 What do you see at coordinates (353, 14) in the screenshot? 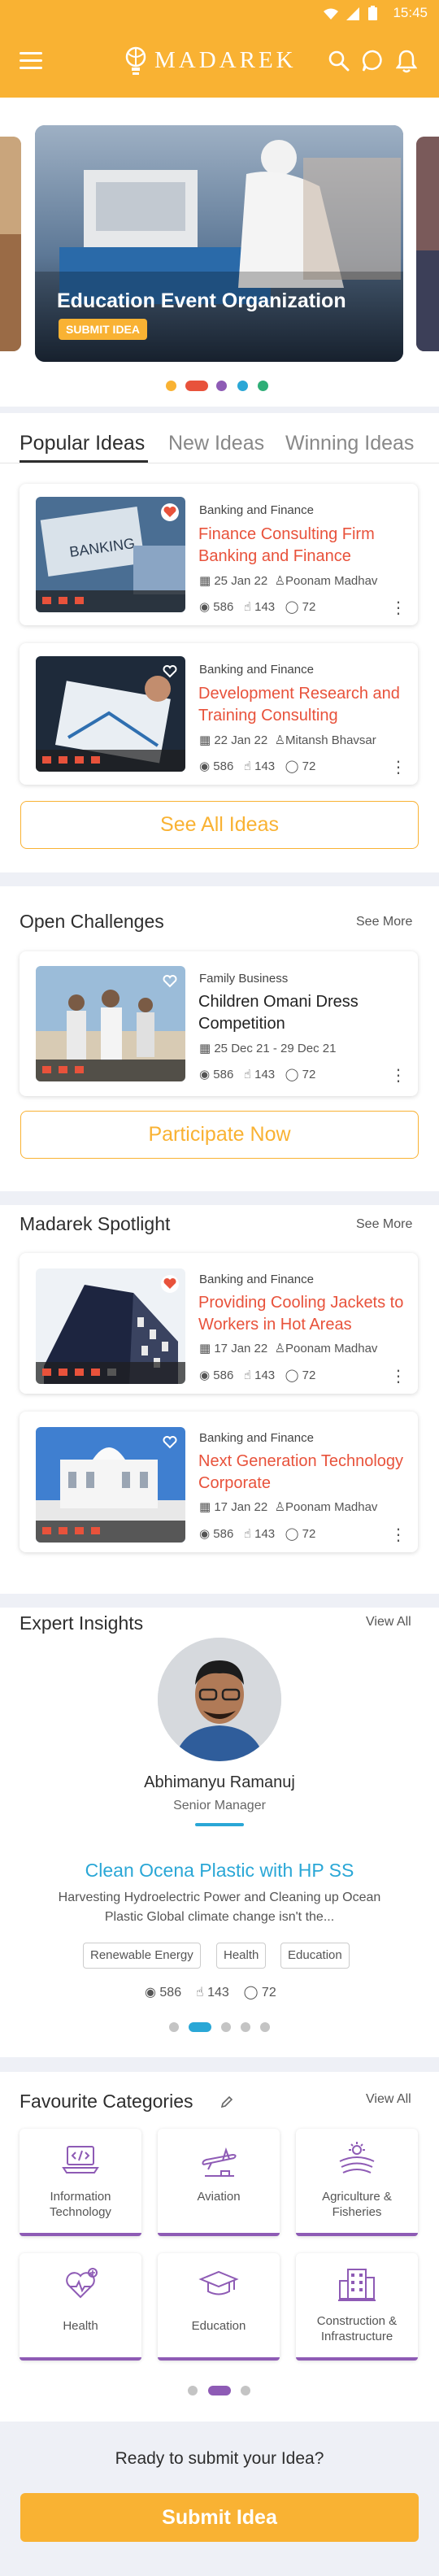
I see `signal-icon` at bounding box center [353, 14].